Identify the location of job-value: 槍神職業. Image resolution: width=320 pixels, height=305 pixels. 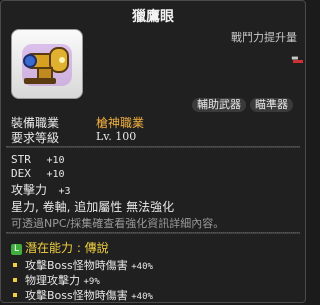
(120, 123).